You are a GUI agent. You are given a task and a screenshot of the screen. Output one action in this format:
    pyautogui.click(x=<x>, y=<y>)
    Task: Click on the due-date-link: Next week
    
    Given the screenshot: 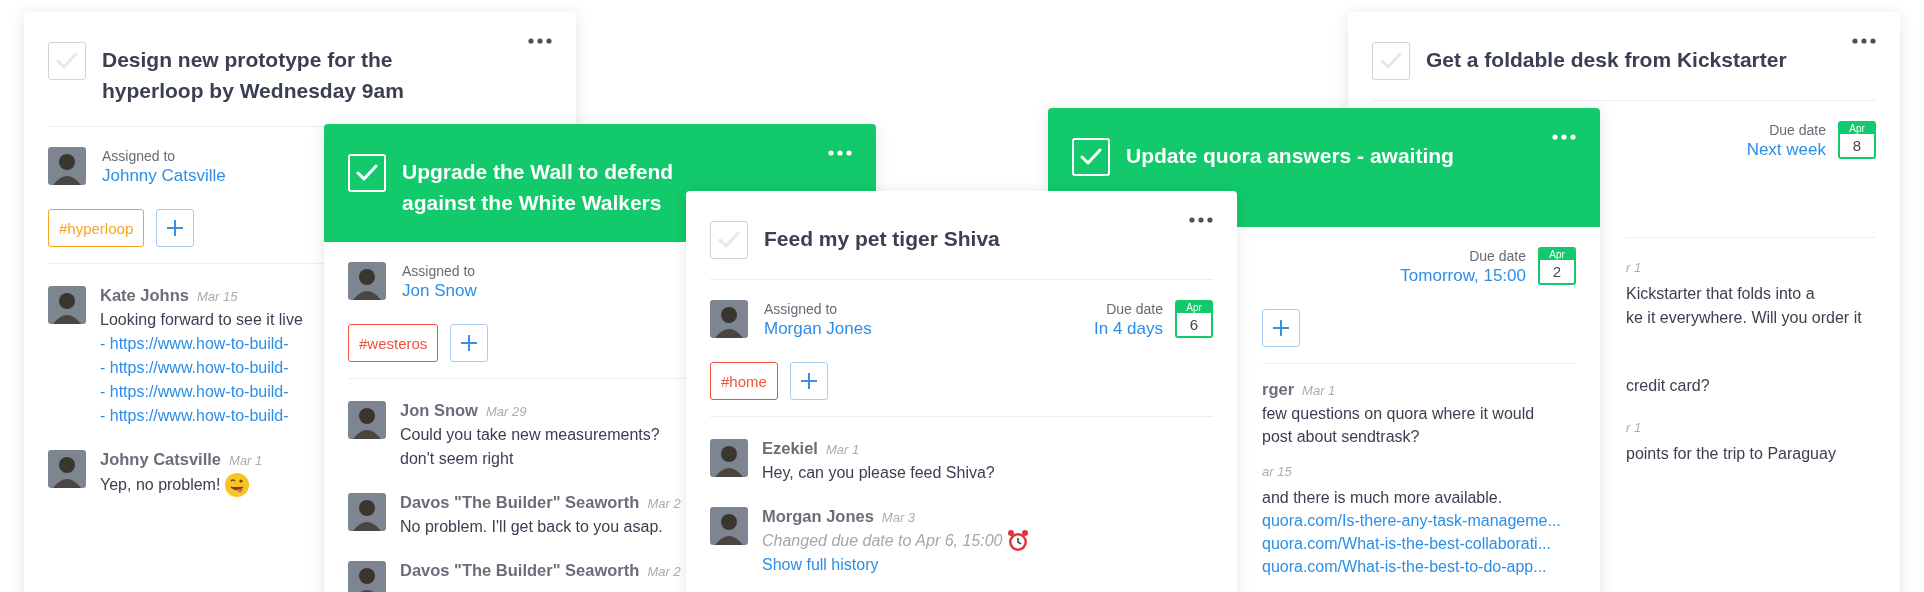 What is the action you would take?
    pyautogui.click(x=1786, y=150)
    